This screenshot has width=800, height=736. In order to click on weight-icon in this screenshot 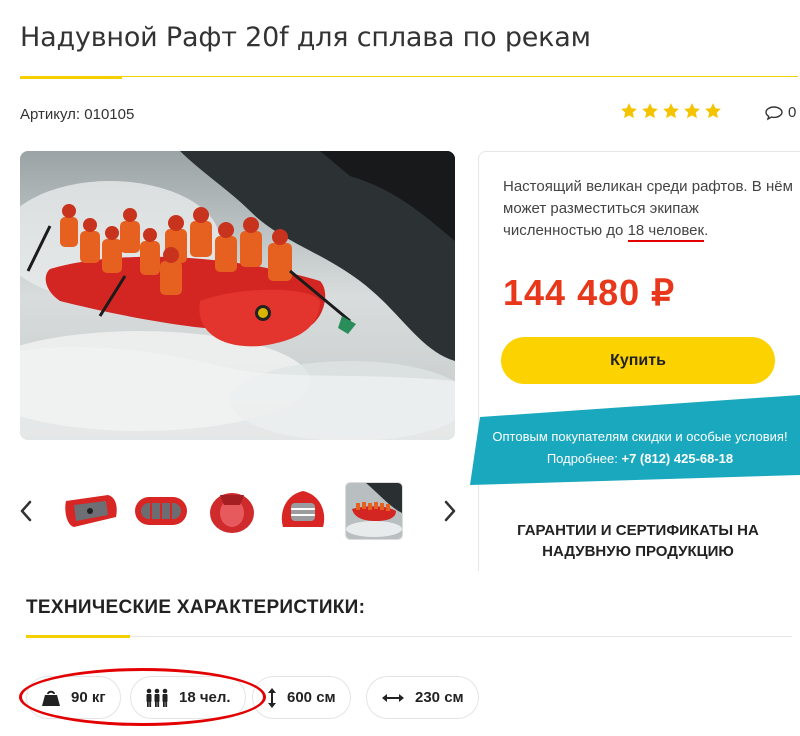, I will do `click(51, 698)`.